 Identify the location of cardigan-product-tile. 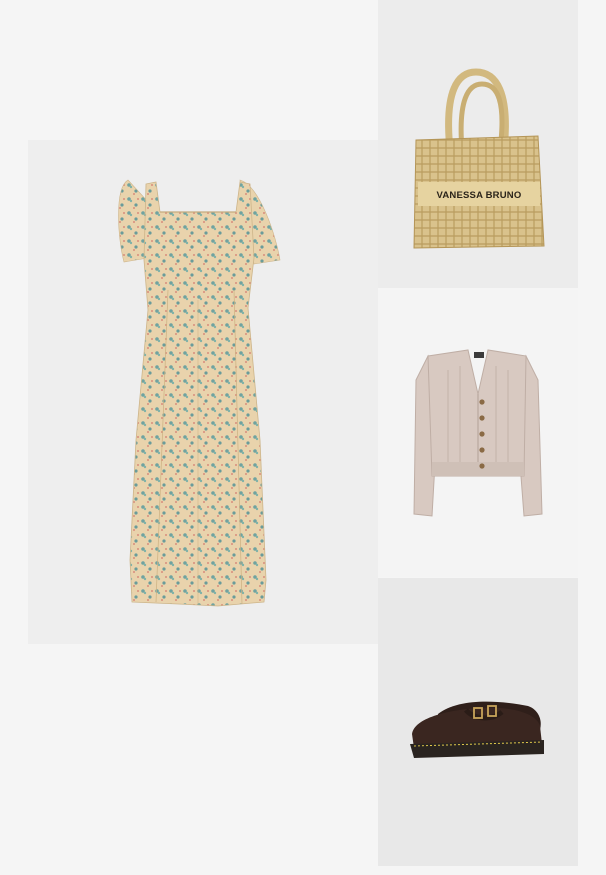
(478, 433).